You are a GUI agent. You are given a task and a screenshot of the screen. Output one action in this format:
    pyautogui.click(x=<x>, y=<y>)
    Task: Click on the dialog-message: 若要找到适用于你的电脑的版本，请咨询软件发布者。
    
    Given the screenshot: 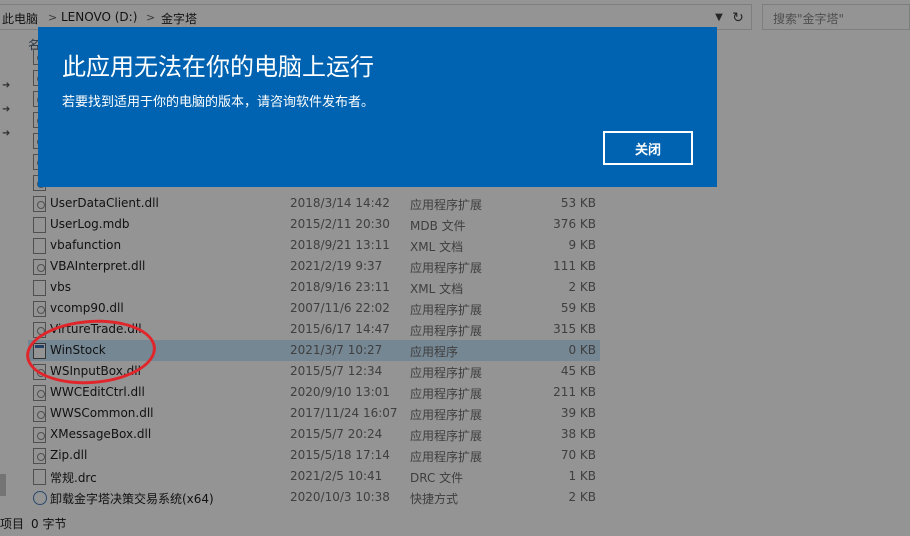 What is the action you would take?
    pyautogui.click(x=218, y=102)
    